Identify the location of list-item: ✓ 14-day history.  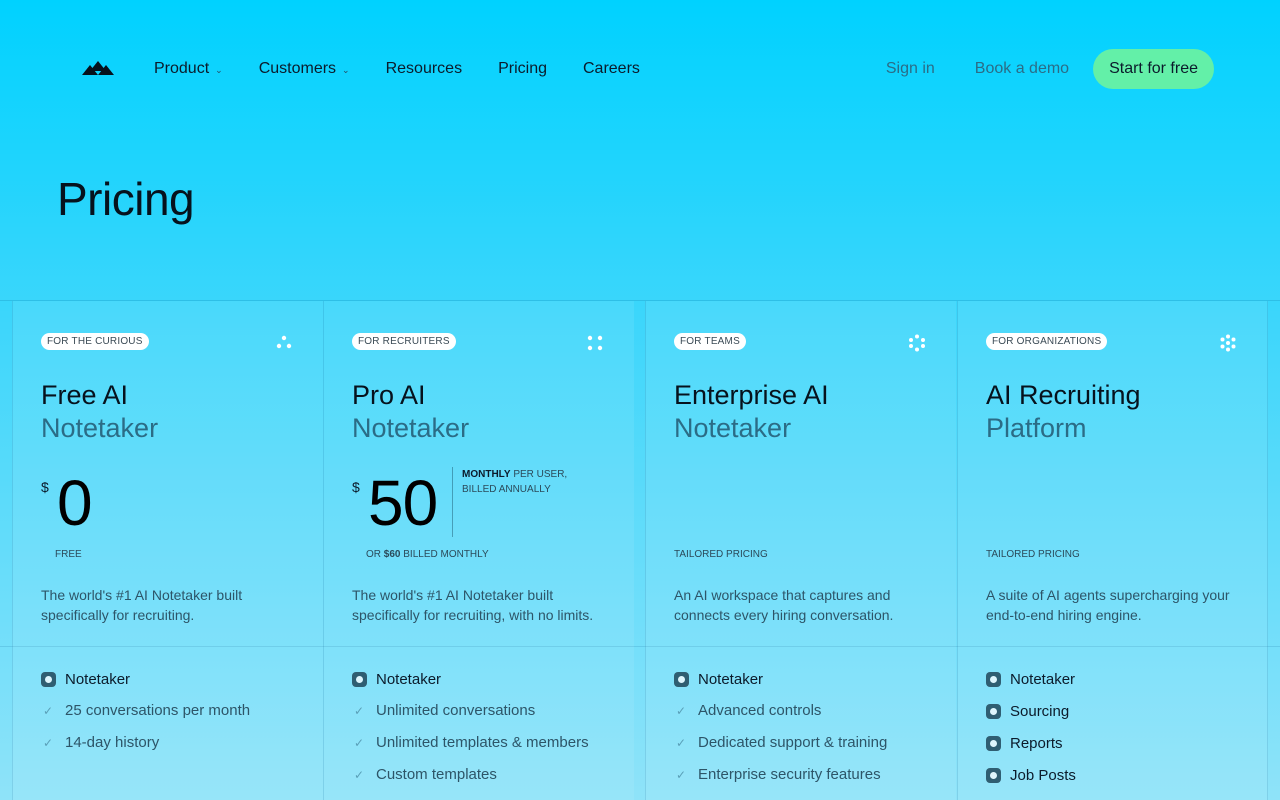
(176, 743).